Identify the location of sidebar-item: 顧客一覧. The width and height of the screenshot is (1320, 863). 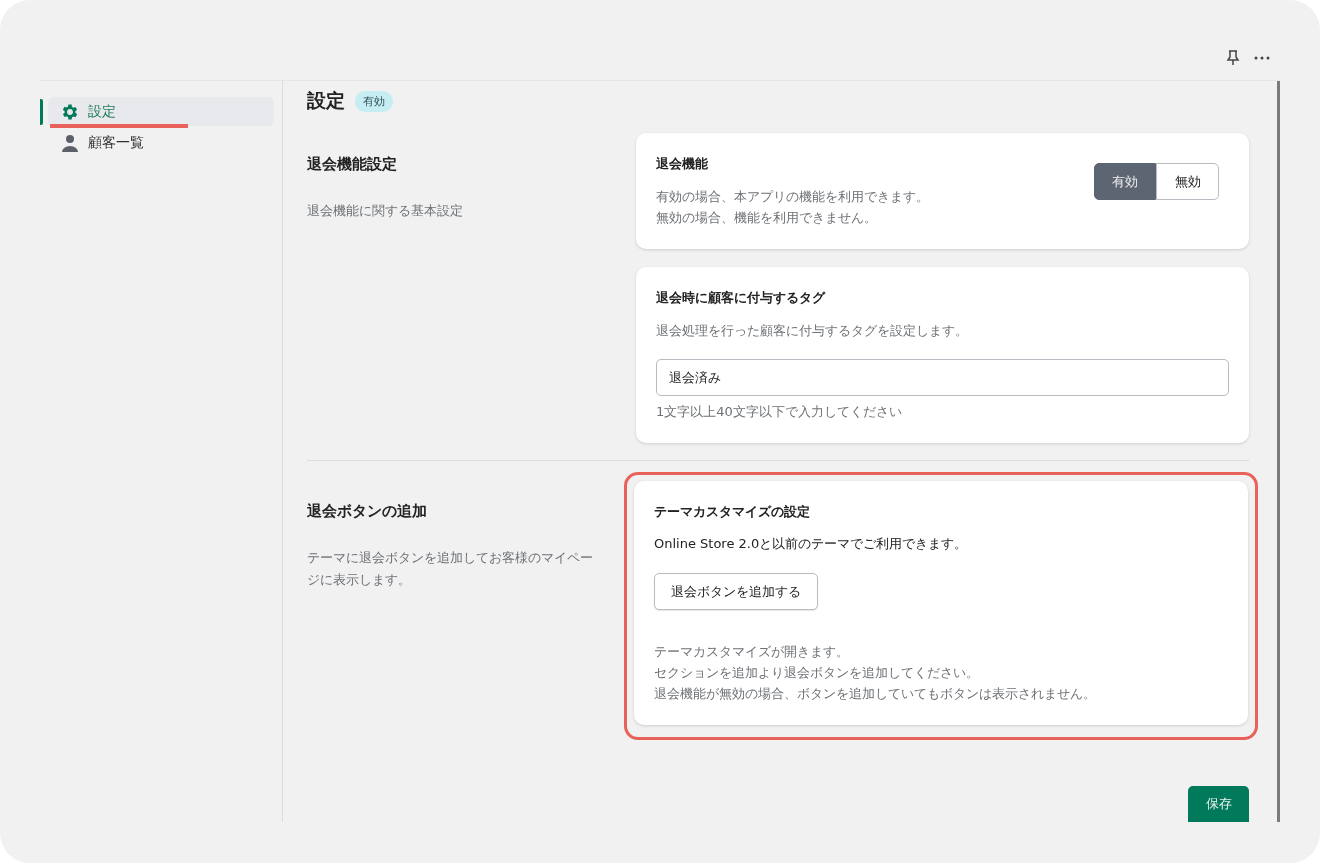
(161, 142).